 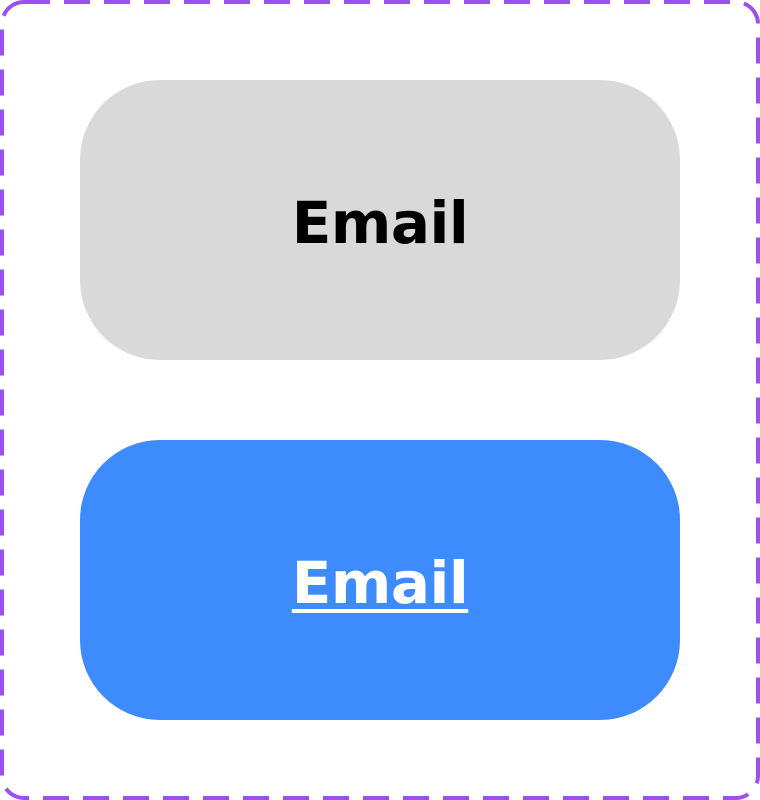 I want to click on email-button-hover-label: Email, so click(x=380, y=583).